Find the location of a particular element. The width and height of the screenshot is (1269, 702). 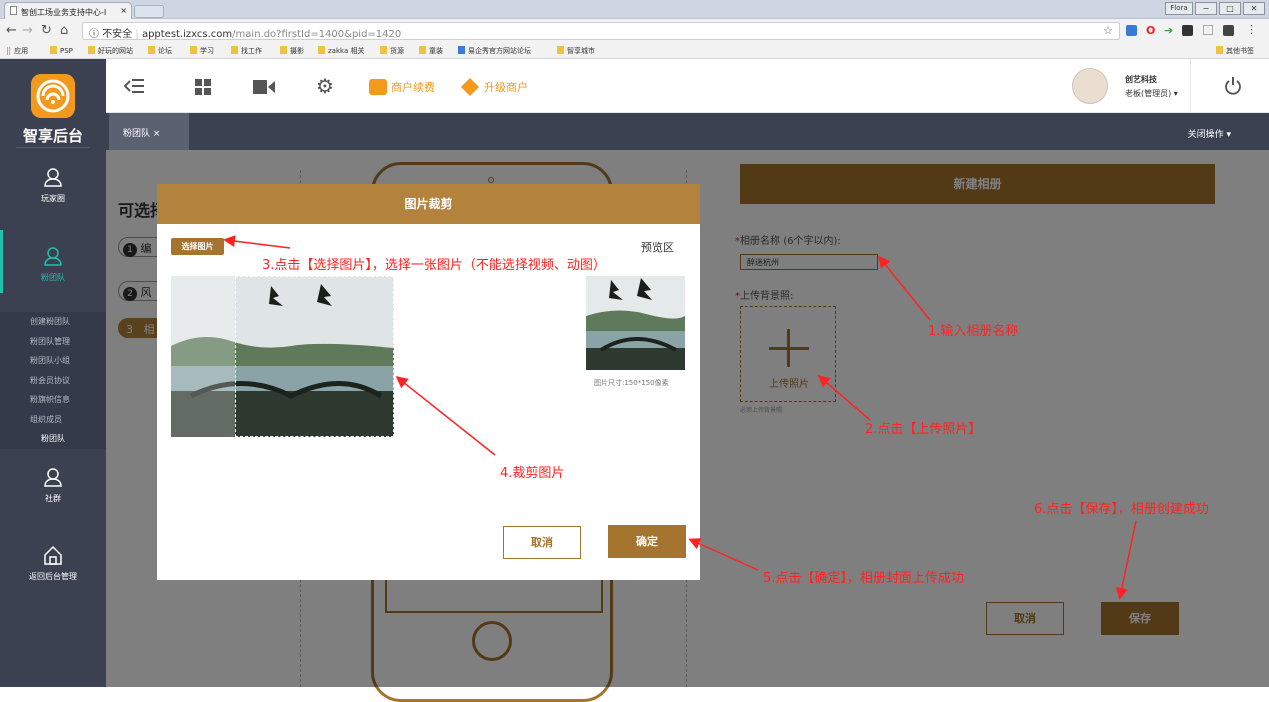

annotation-step-5: 5.点击【确定】，相册封面上传成功 is located at coordinates (863, 578).